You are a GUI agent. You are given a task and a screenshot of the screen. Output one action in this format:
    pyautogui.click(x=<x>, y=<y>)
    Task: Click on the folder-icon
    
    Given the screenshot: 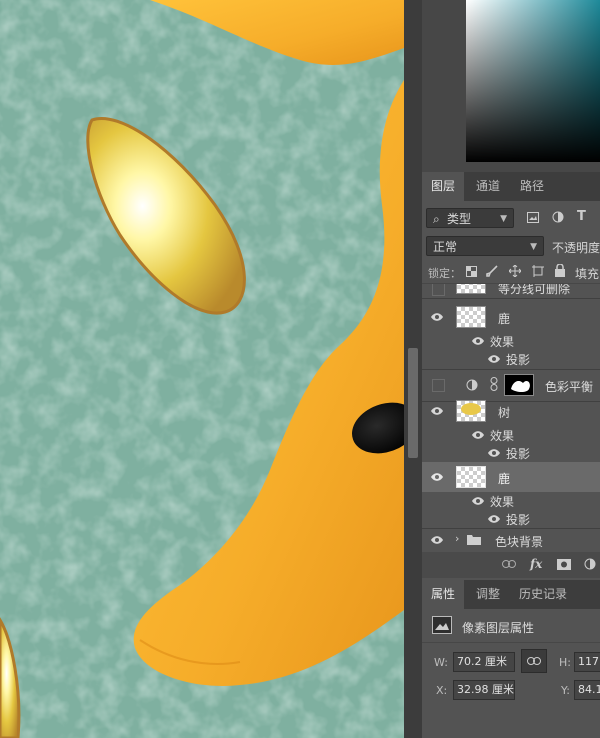 What is the action you would take?
    pyautogui.click(x=474, y=540)
    